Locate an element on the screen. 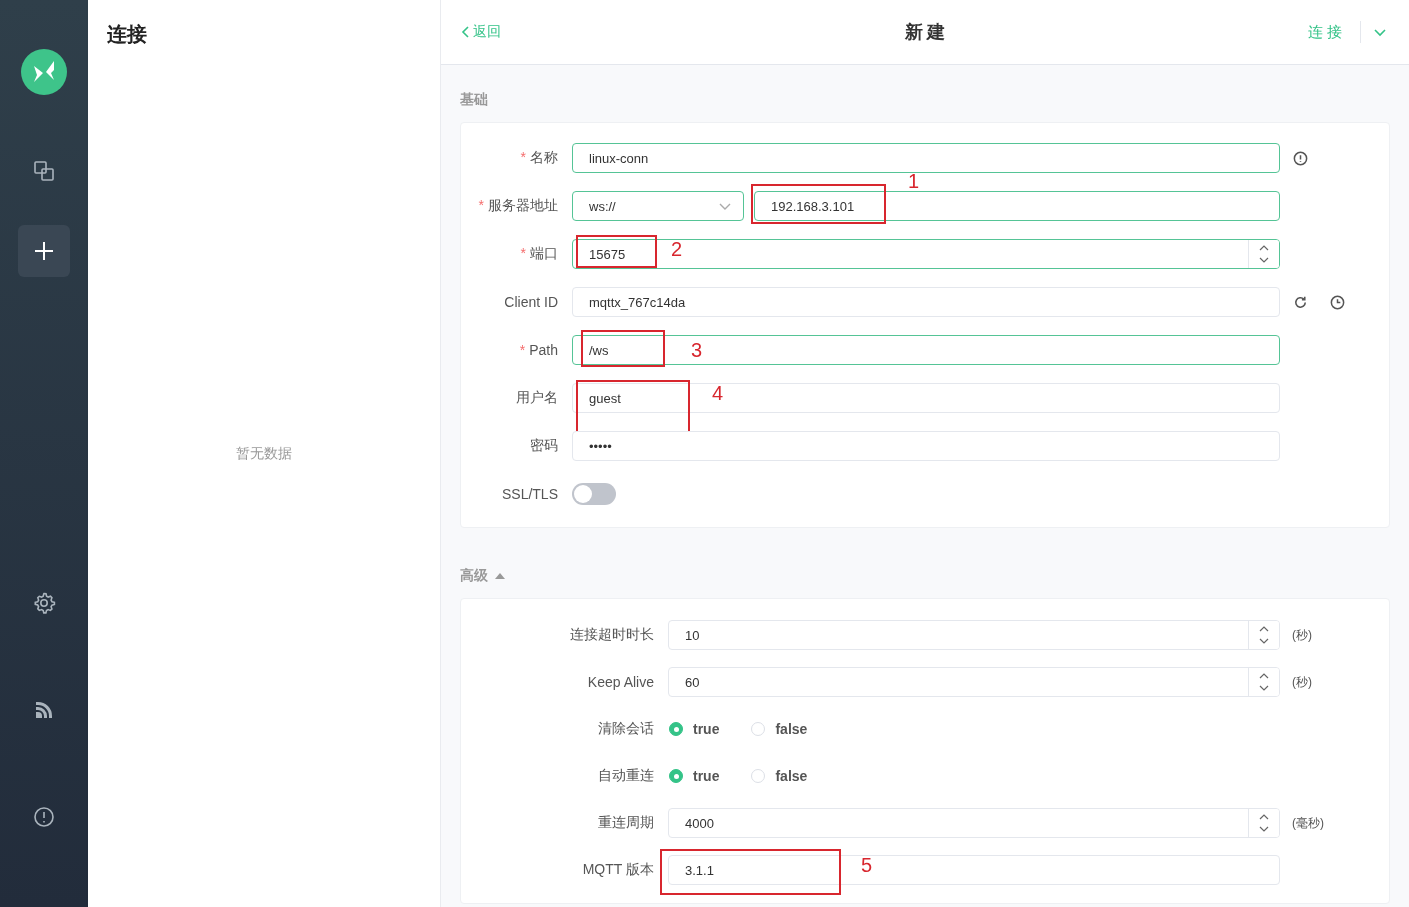 The height and width of the screenshot is (907, 1409). text-field: mqttx_767c14da is located at coordinates (926, 302).